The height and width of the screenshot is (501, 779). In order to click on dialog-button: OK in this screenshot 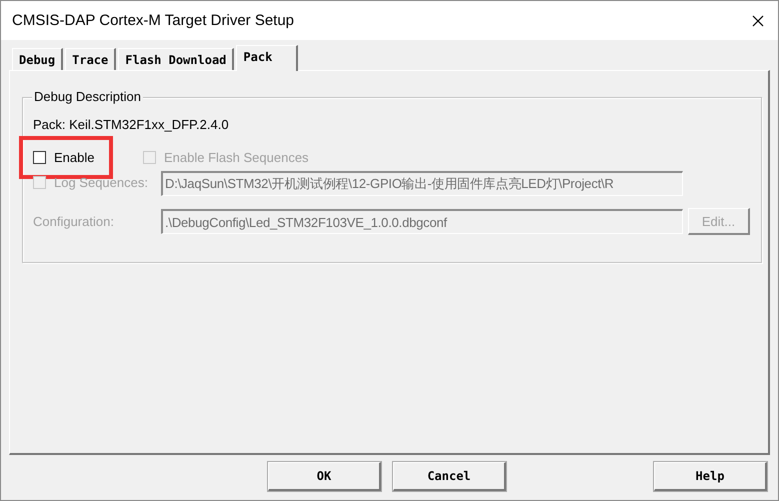, I will do `click(324, 476)`.